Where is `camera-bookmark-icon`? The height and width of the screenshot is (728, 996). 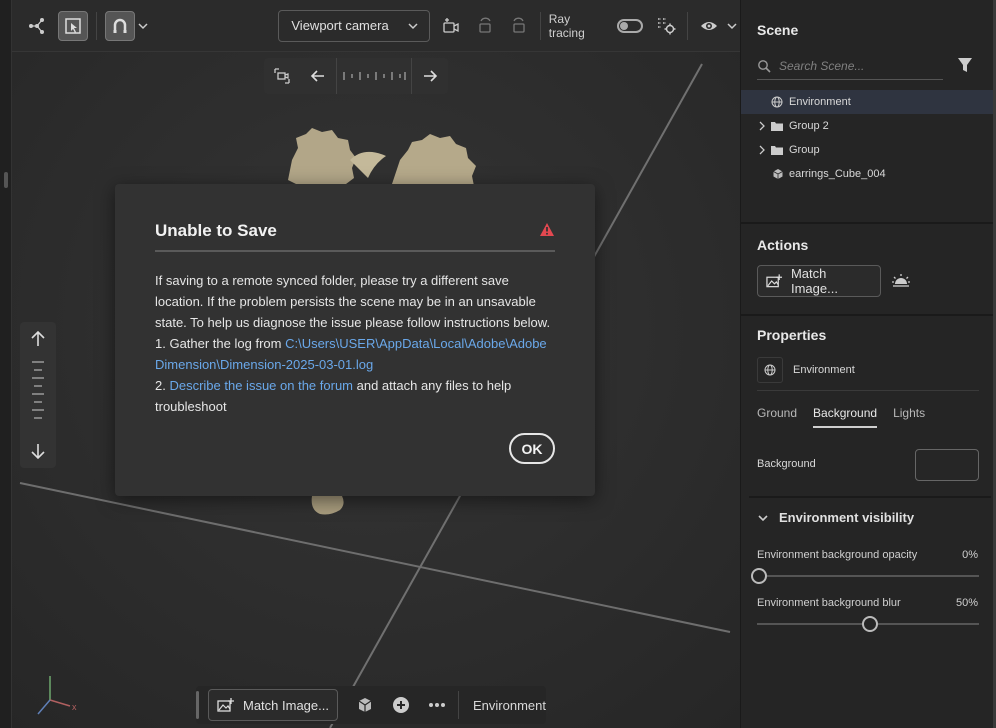 camera-bookmark-icon is located at coordinates (451, 26).